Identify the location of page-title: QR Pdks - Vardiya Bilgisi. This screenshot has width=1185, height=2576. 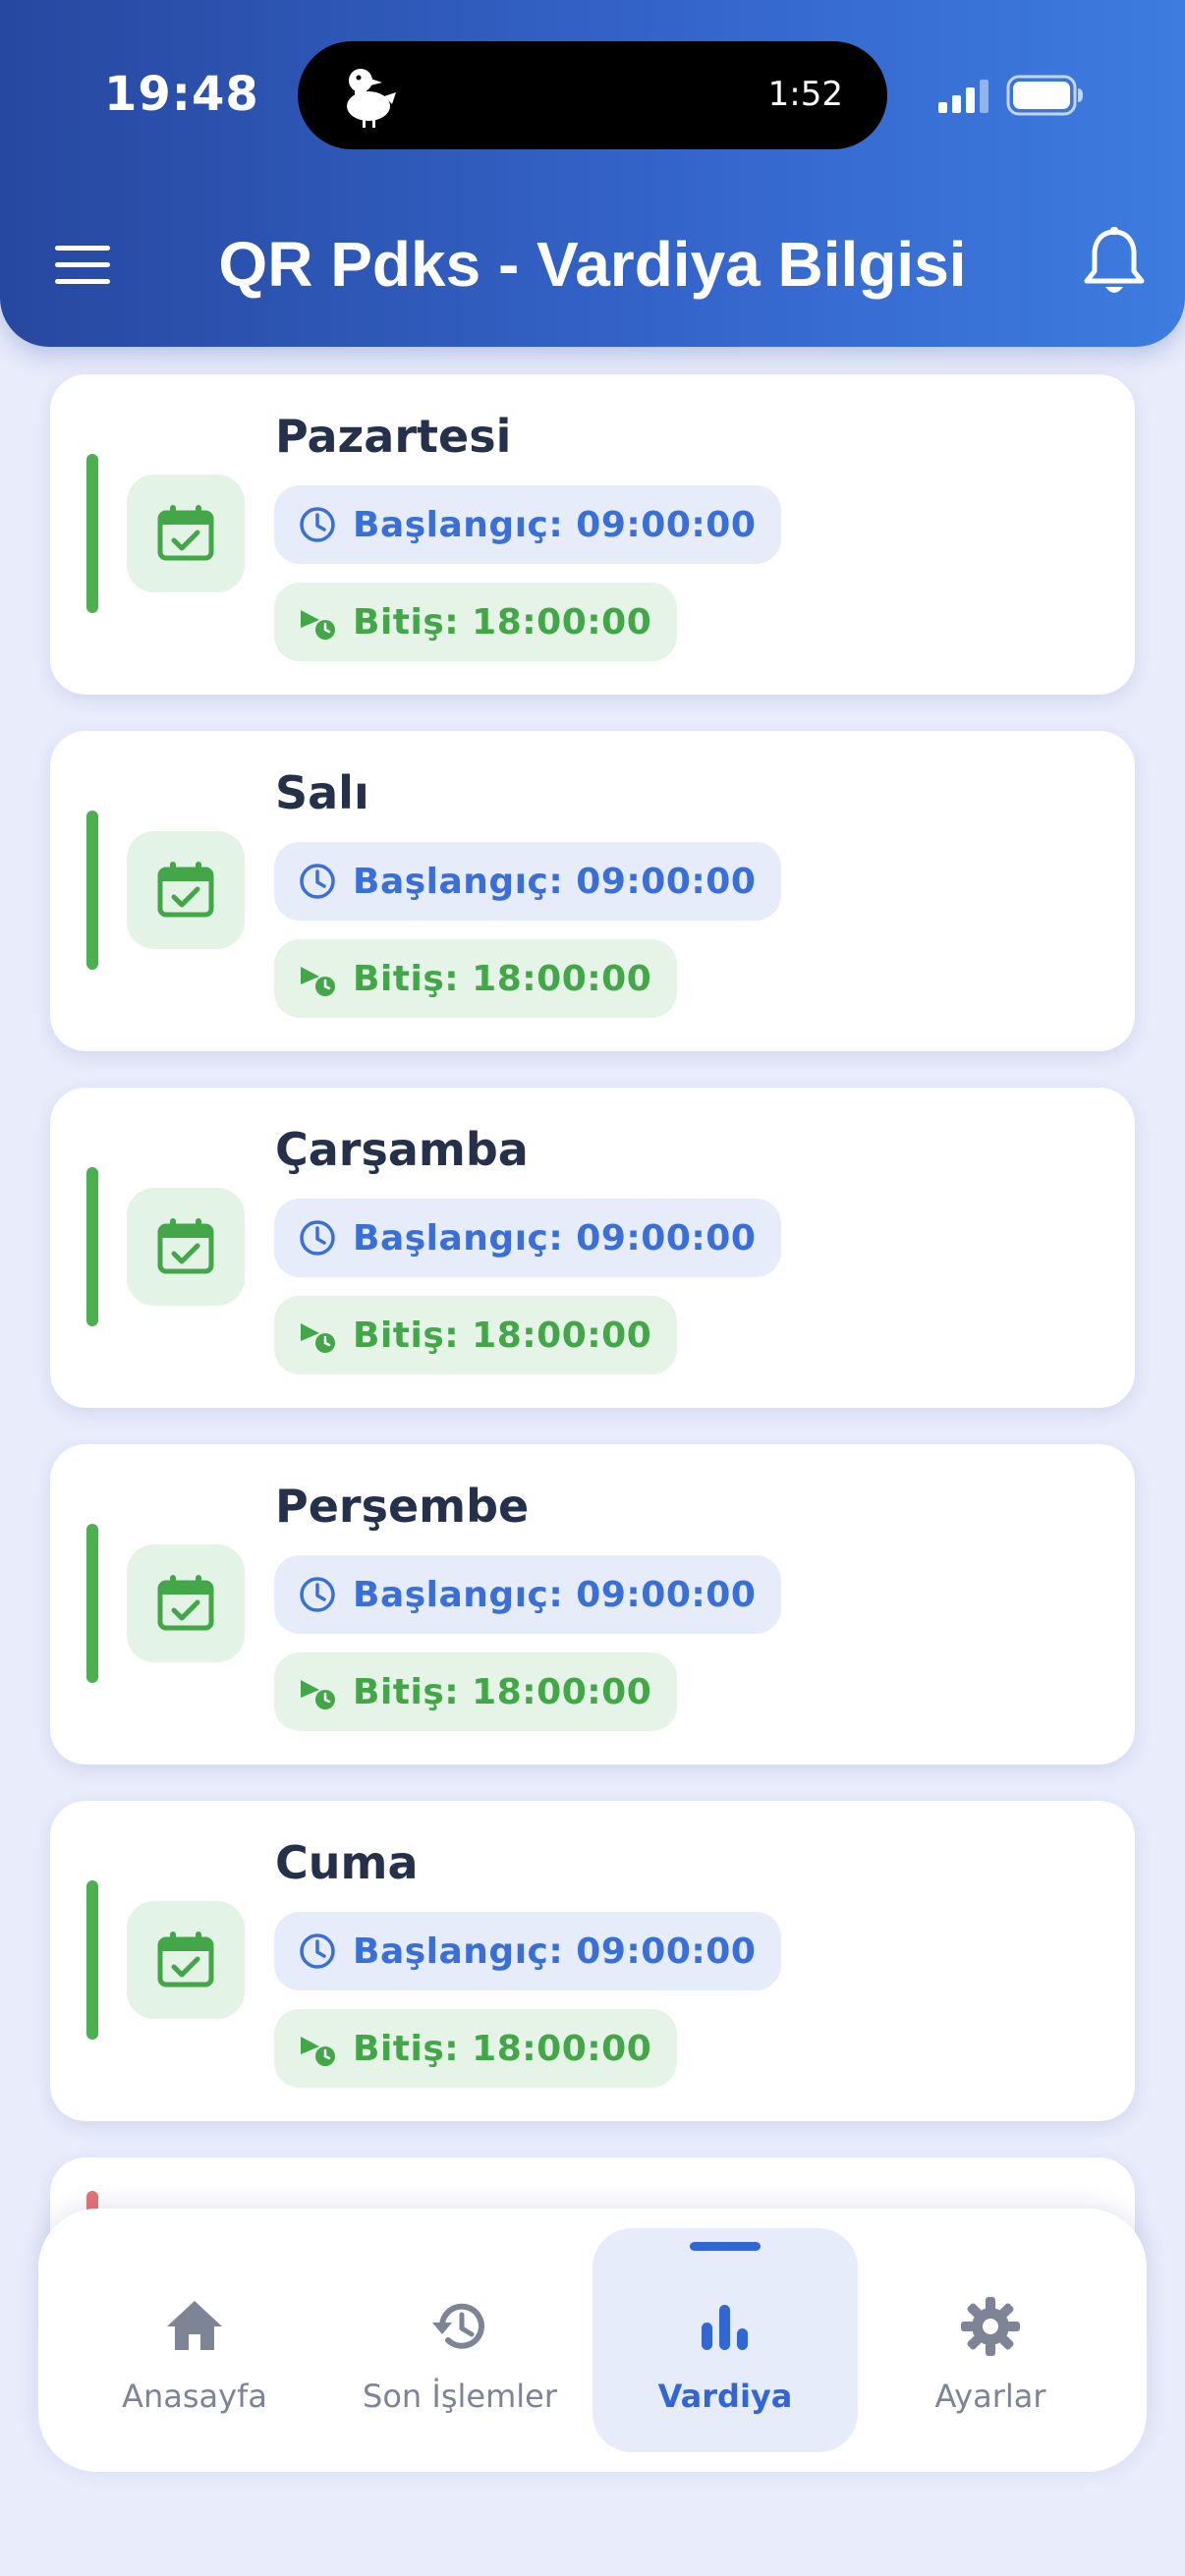
(592, 264).